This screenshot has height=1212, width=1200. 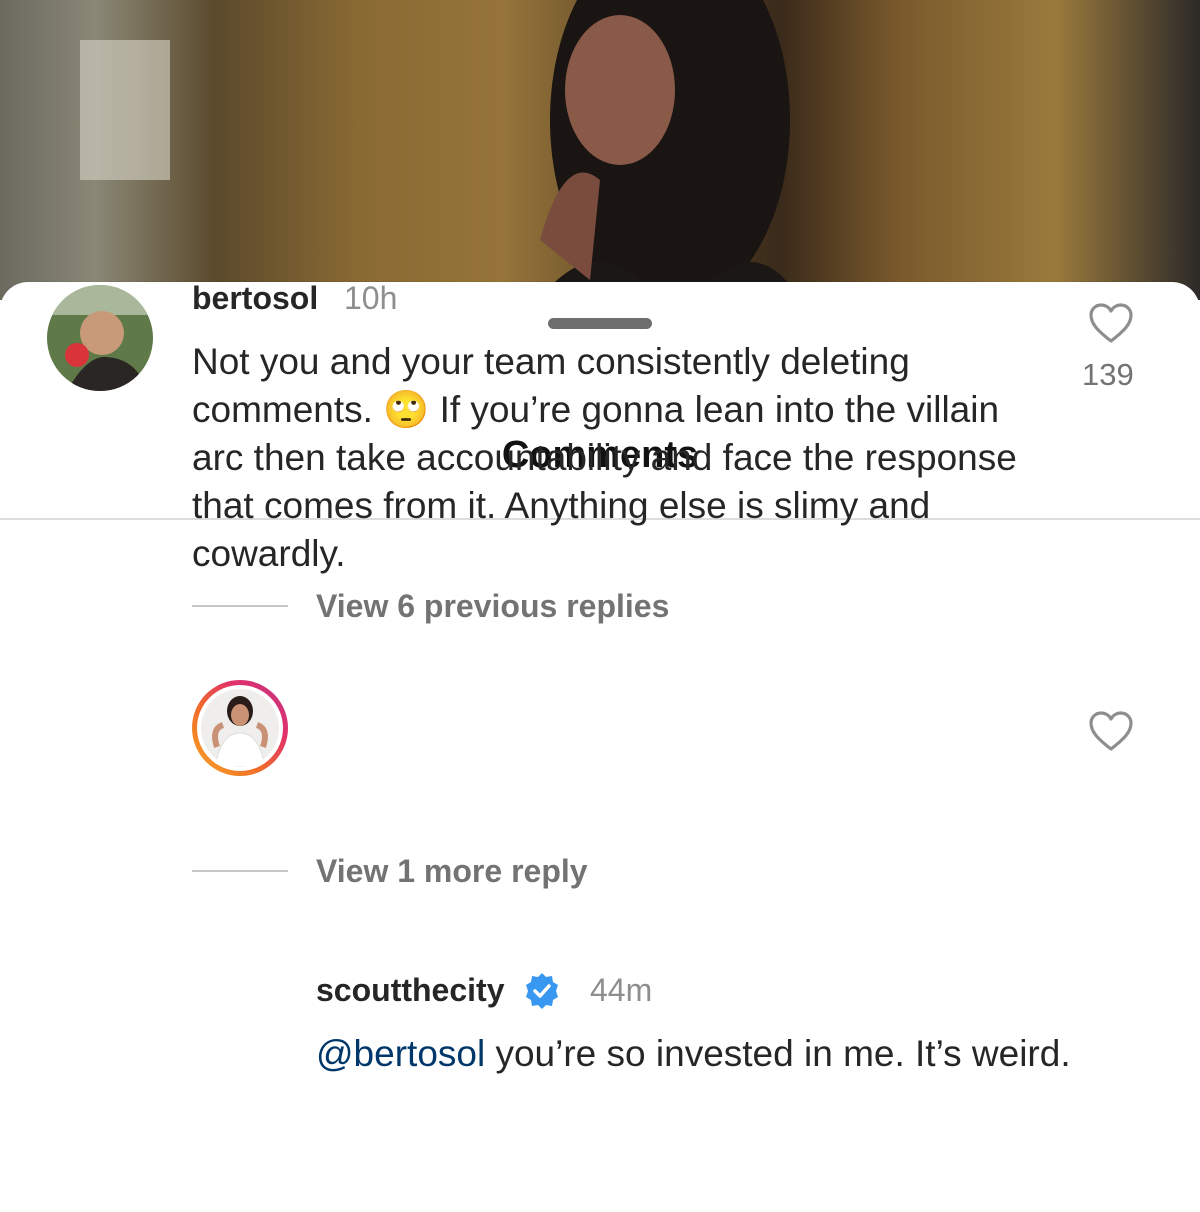 I want to click on drag-handle, so click(x=600, y=323).